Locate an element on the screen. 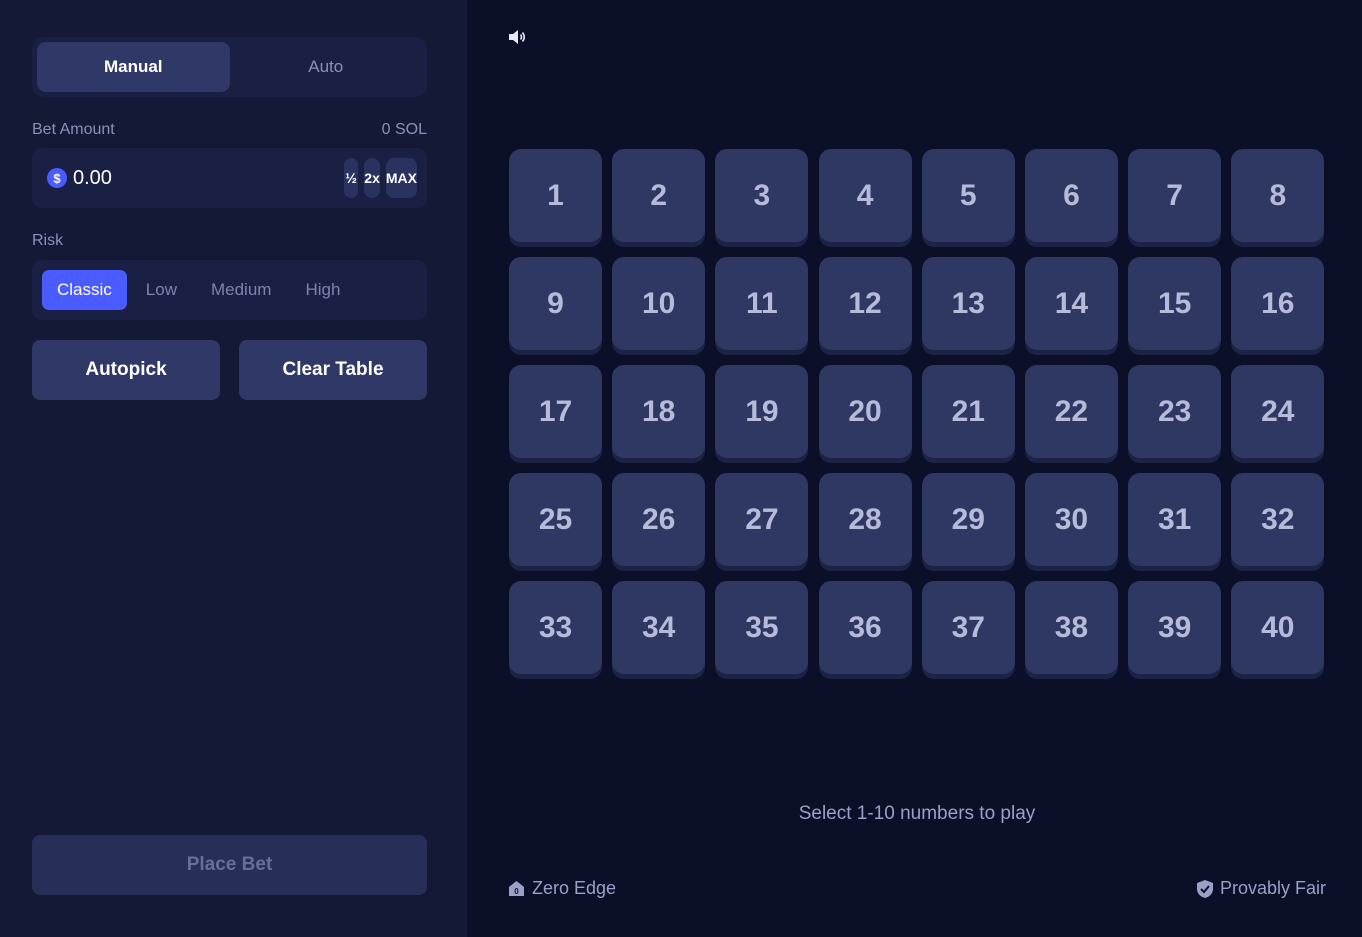 The height and width of the screenshot is (937, 1362). number-tile: 19 is located at coordinates (762, 411).